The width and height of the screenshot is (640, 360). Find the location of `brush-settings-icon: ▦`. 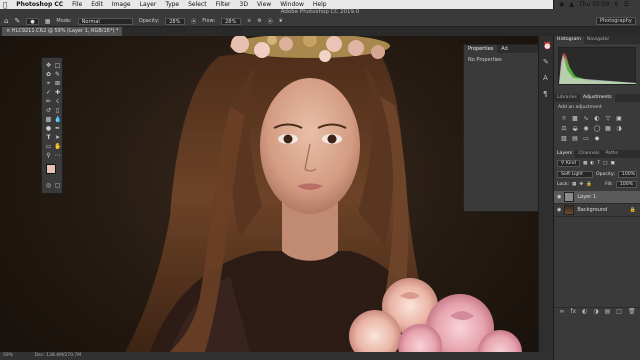

brush-settings-icon: ▦ is located at coordinates (48, 21).